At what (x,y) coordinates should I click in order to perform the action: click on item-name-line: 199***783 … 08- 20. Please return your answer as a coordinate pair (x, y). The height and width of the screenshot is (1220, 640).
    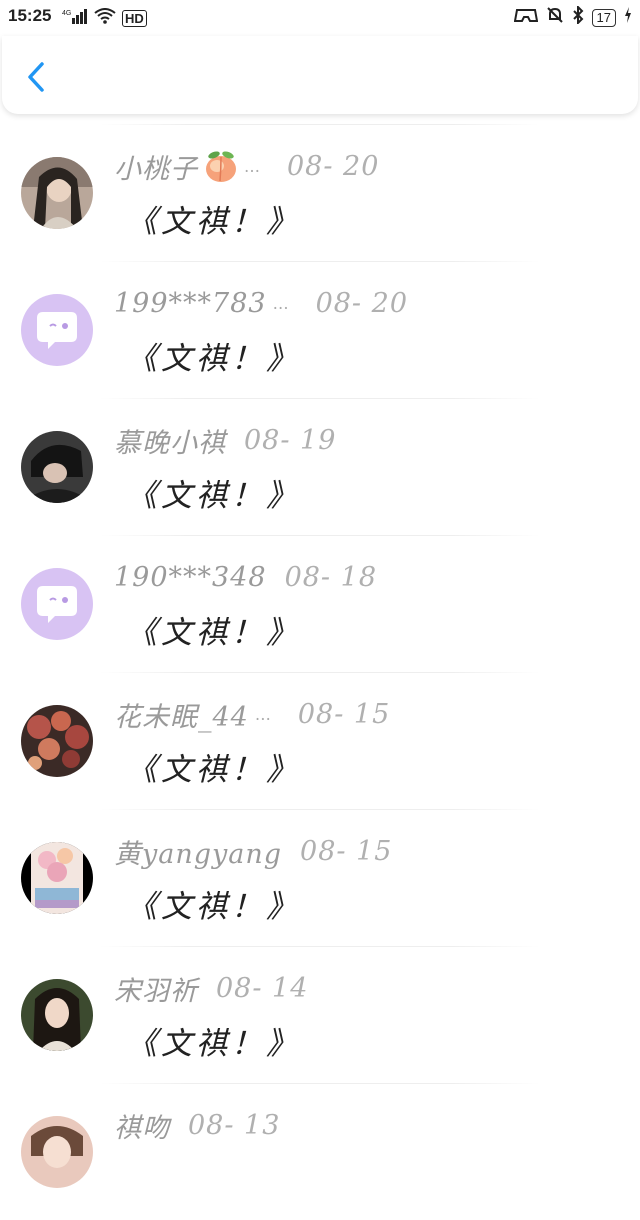
    Looking at the image, I should click on (261, 303).